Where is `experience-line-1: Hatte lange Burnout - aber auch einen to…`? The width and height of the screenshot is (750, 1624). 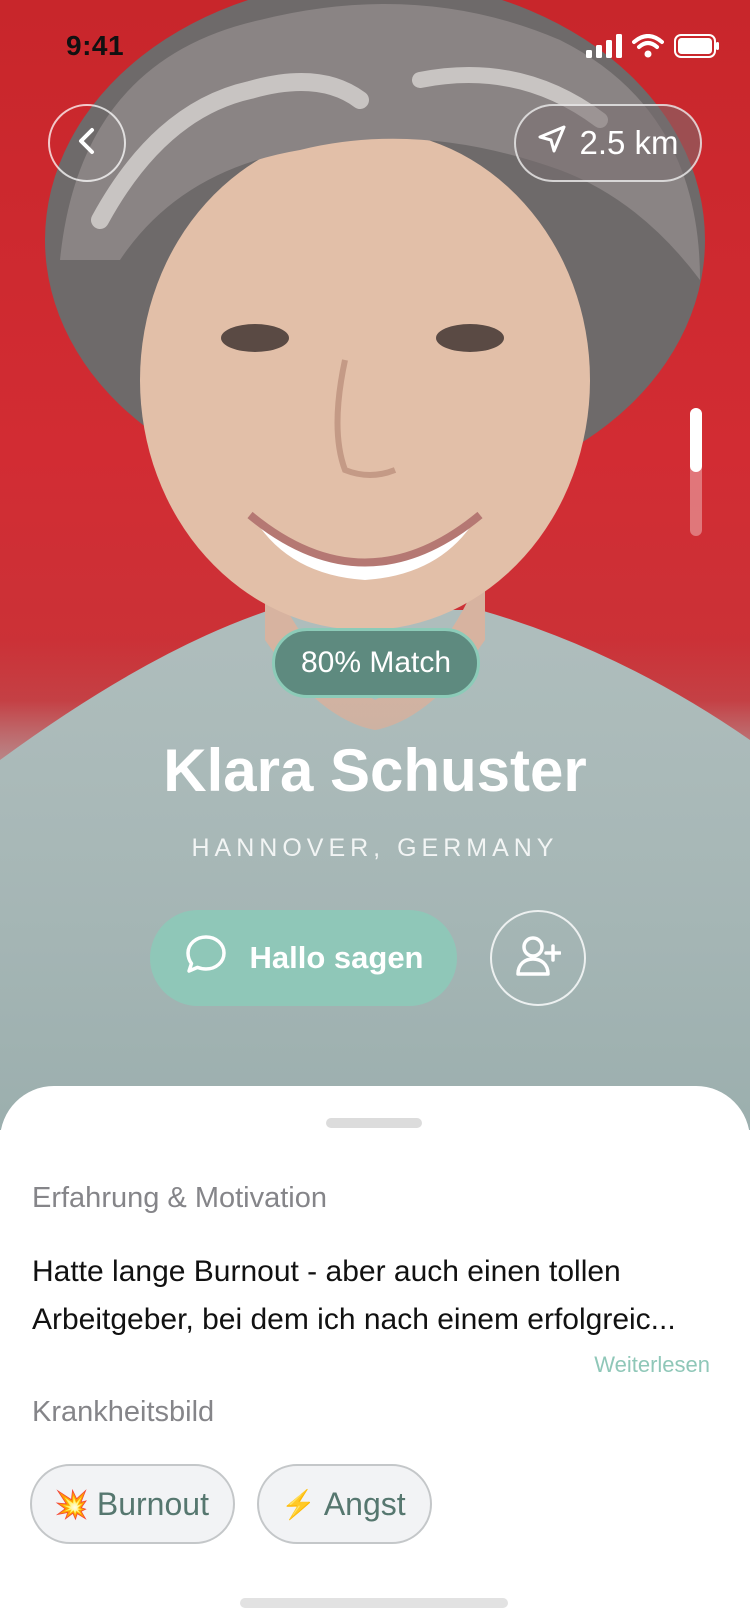 experience-line-1: Hatte lange Burnout - aber auch einen to… is located at coordinates (326, 1271).